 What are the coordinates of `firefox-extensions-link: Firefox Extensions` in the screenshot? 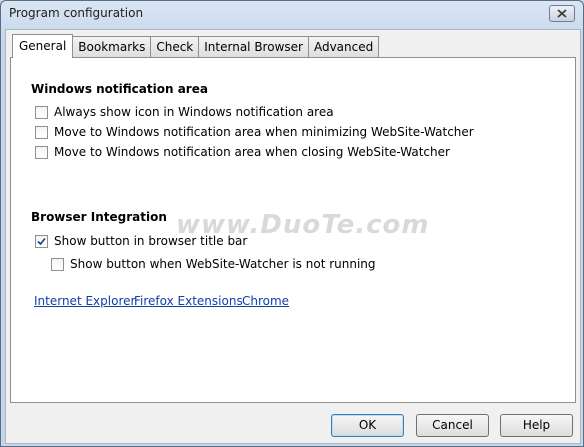 It's located at (188, 301).